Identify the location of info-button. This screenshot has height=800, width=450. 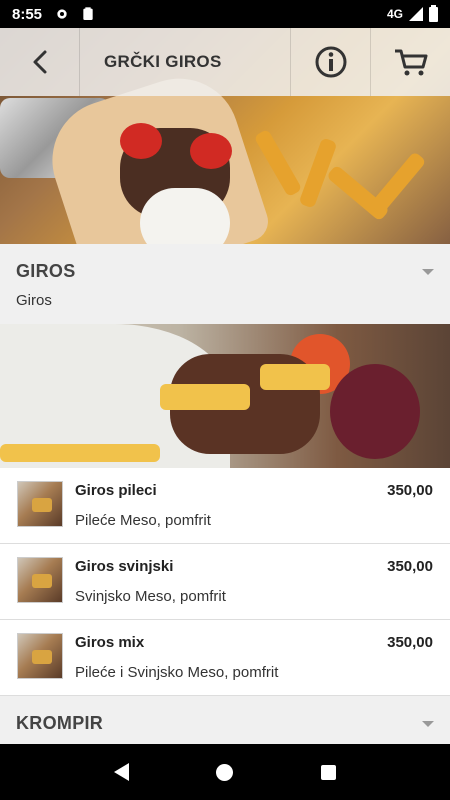
(330, 62).